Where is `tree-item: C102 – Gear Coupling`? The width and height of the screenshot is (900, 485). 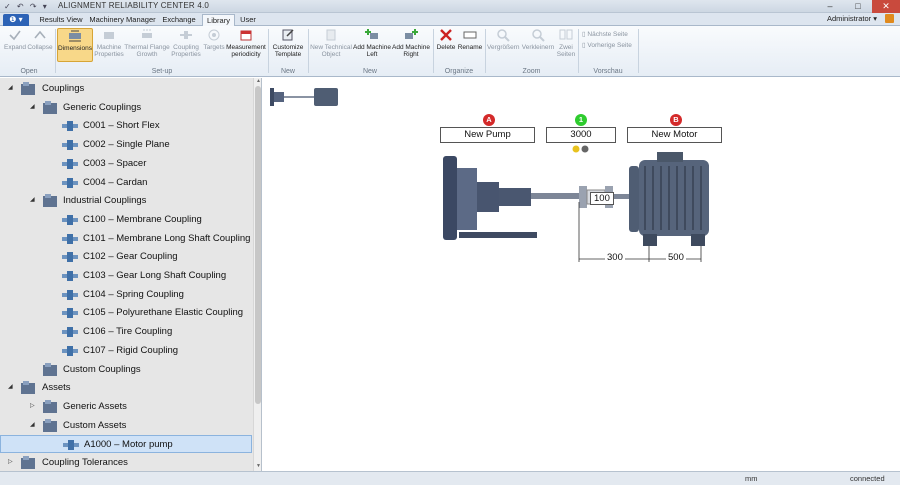
tree-item: C102 – Gear Coupling is located at coordinates (126, 257).